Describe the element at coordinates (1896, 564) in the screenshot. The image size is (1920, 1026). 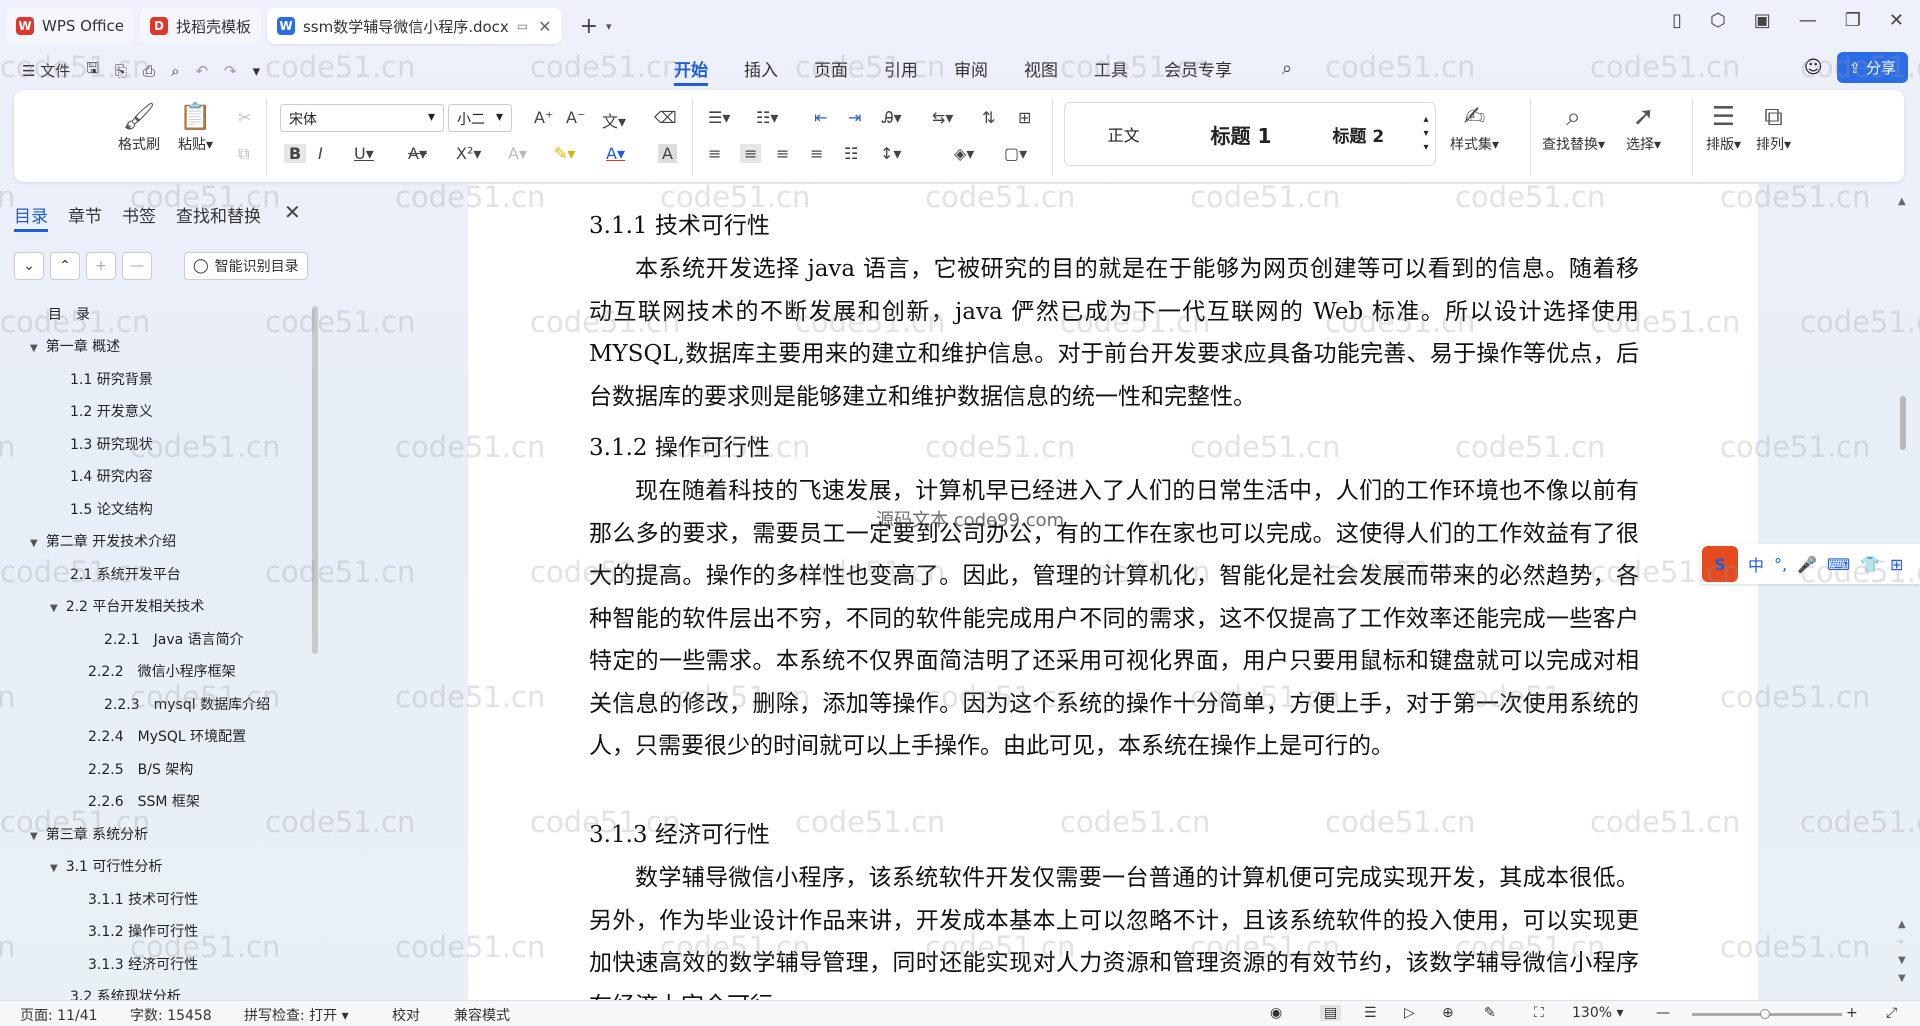
I see `toolbox-icon: ⊞` at that location.